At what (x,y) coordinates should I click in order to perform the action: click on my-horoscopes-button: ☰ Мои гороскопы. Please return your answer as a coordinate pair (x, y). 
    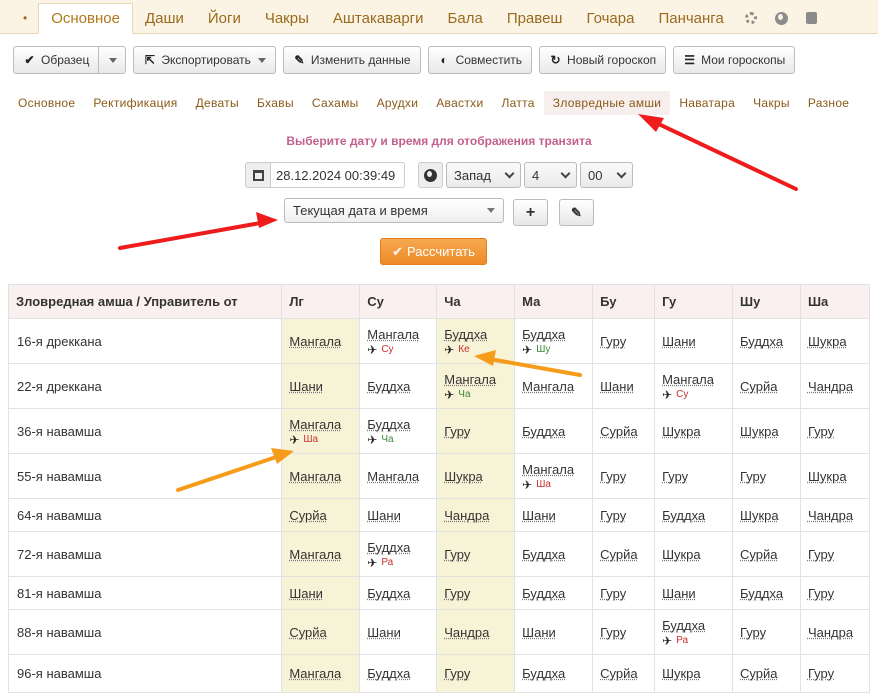
    Looking at the image, I should click on (734, 60).